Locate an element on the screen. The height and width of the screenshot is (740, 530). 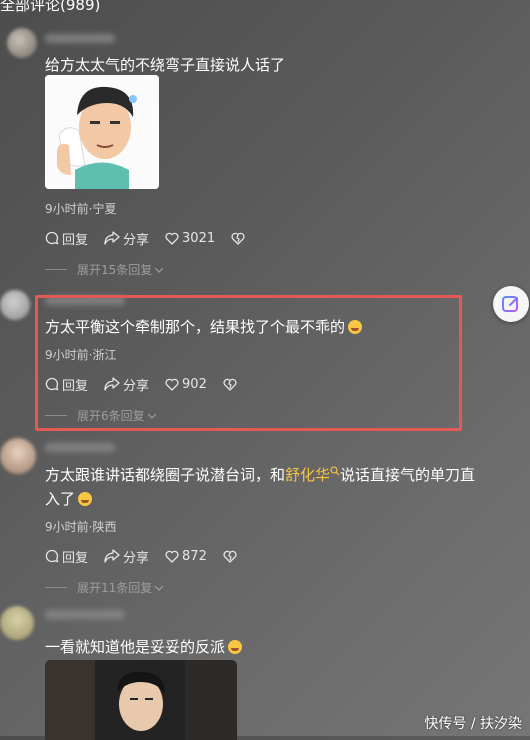
like-button: 3021 is located at coordinates (190, 238).